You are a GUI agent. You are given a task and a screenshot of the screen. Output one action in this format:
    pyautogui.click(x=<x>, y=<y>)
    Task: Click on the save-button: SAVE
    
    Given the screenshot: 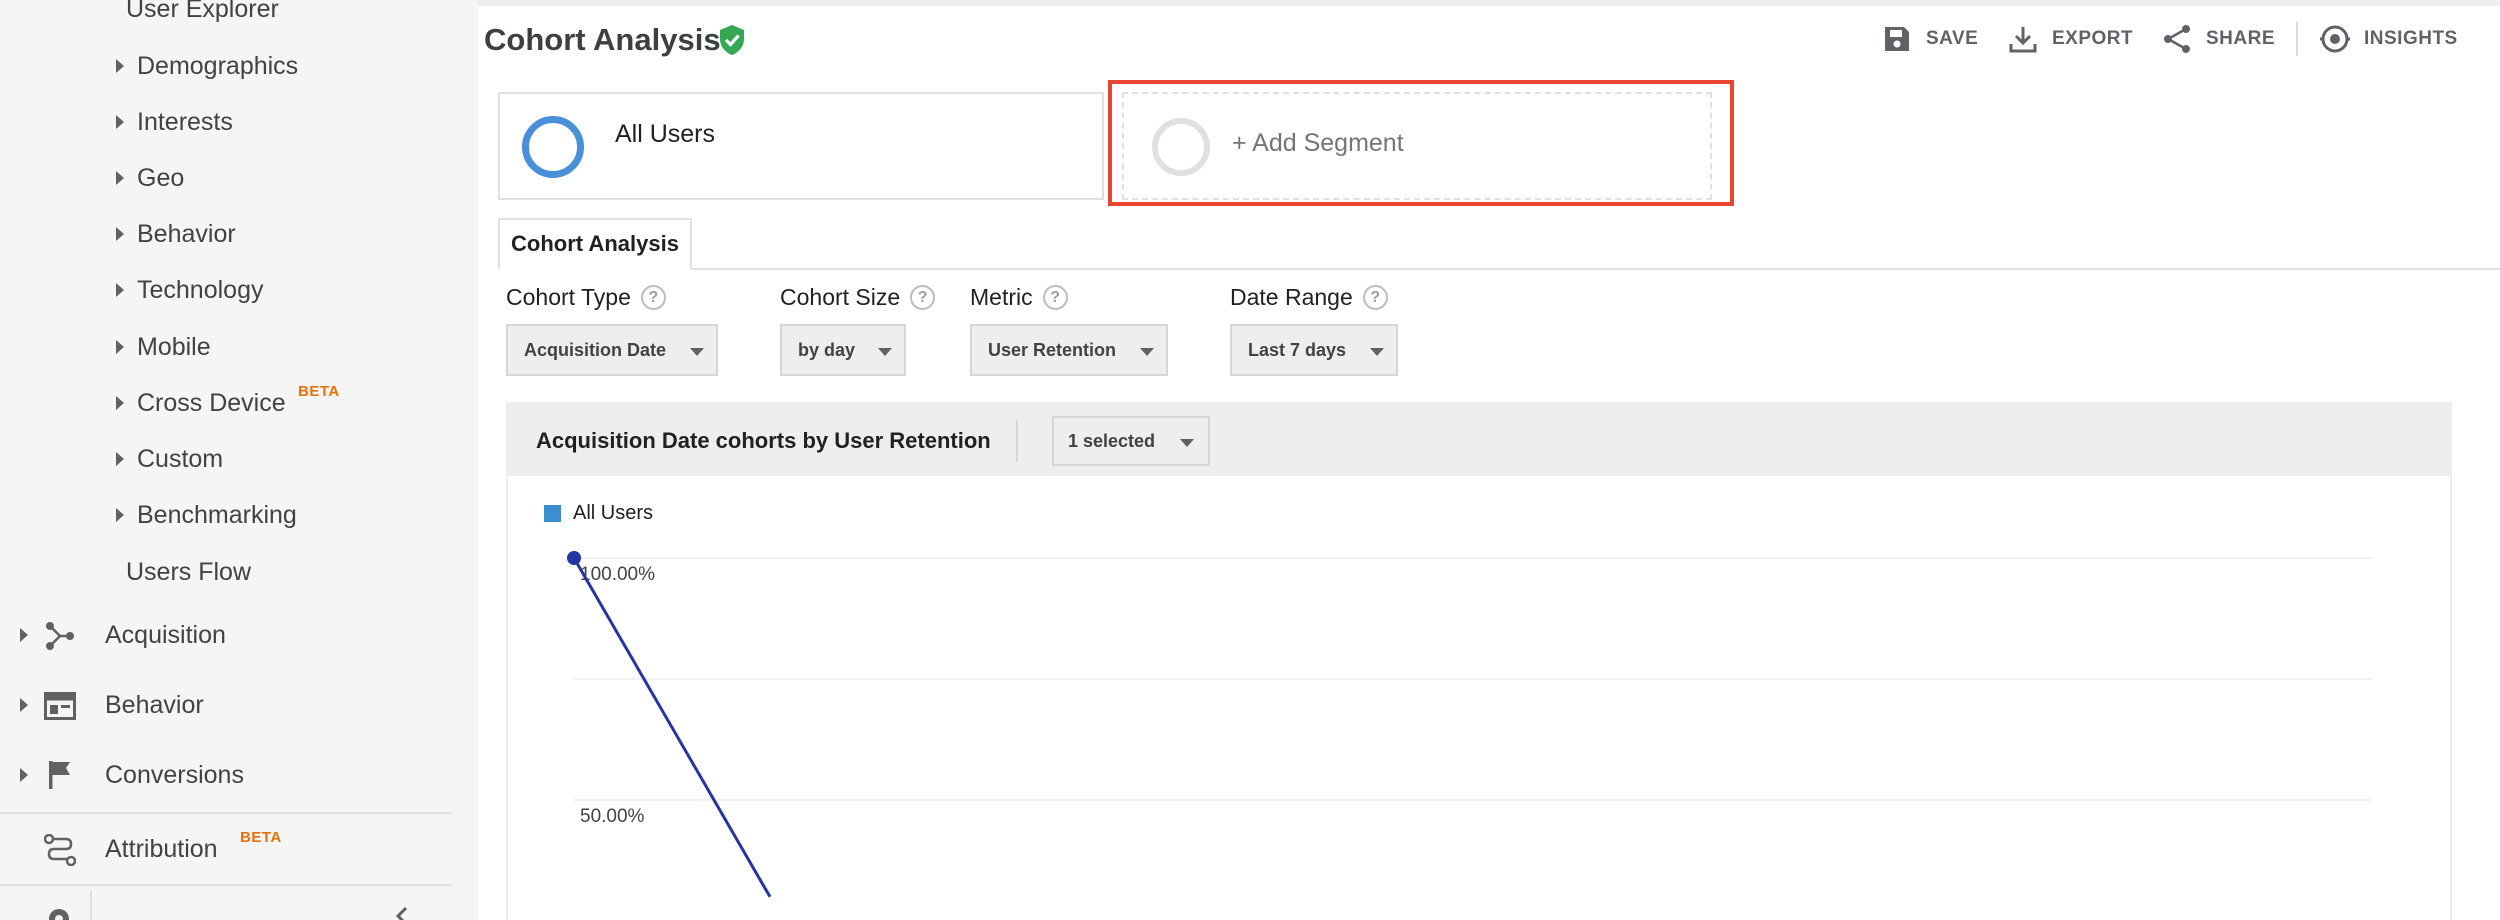 What is the action you would take?
    pyautogui.click(x=1930, y=39)
    